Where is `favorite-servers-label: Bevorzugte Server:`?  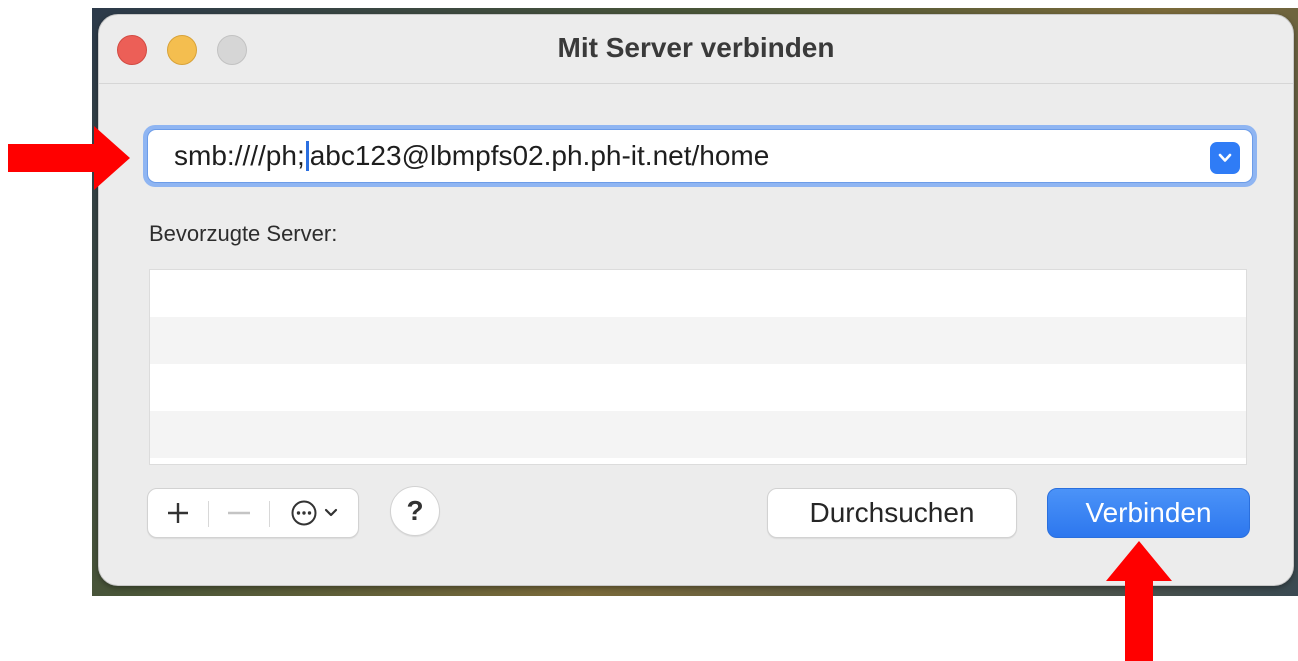 favorite-servers-label: Bevorzugte Server: is located at coordinates (243, 233).